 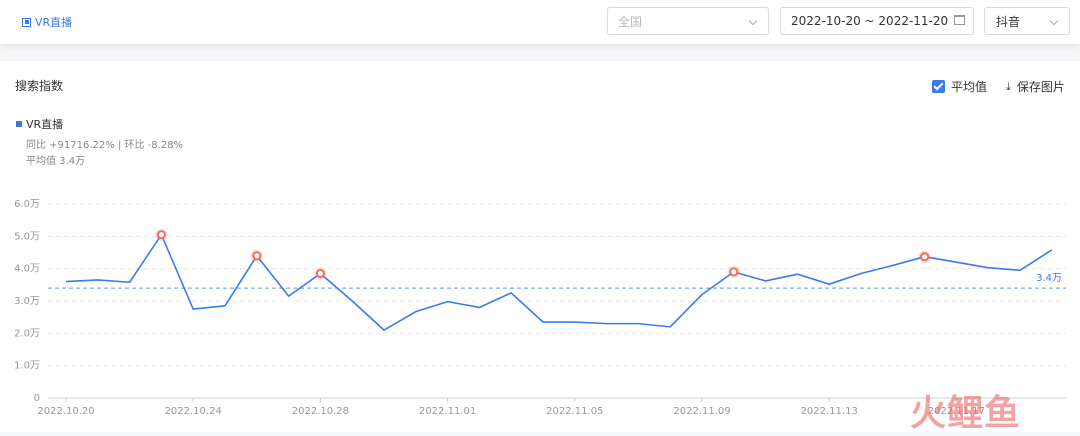 What do you see at coordinates (27, 301) in the screenshot?
I see `y-tick-label: 3.0万` at bounding box center [27, 301].